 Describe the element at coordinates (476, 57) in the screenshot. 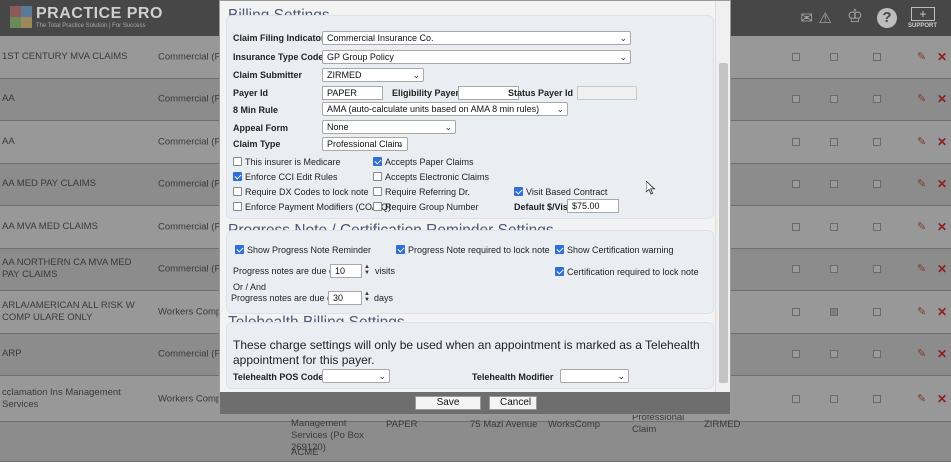

I see `insurance-type-code-select: GP Group Policy ⌄` at that location.